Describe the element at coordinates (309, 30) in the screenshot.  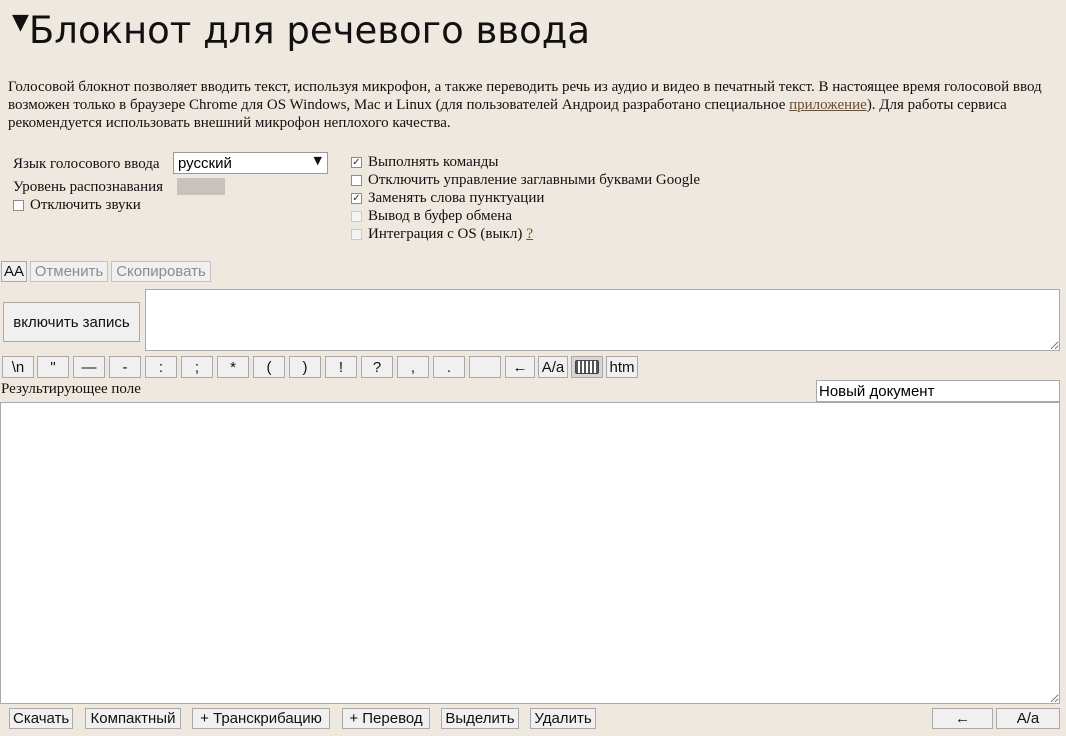
I see `page-title: Блокнот для речевого ввода` at that location.